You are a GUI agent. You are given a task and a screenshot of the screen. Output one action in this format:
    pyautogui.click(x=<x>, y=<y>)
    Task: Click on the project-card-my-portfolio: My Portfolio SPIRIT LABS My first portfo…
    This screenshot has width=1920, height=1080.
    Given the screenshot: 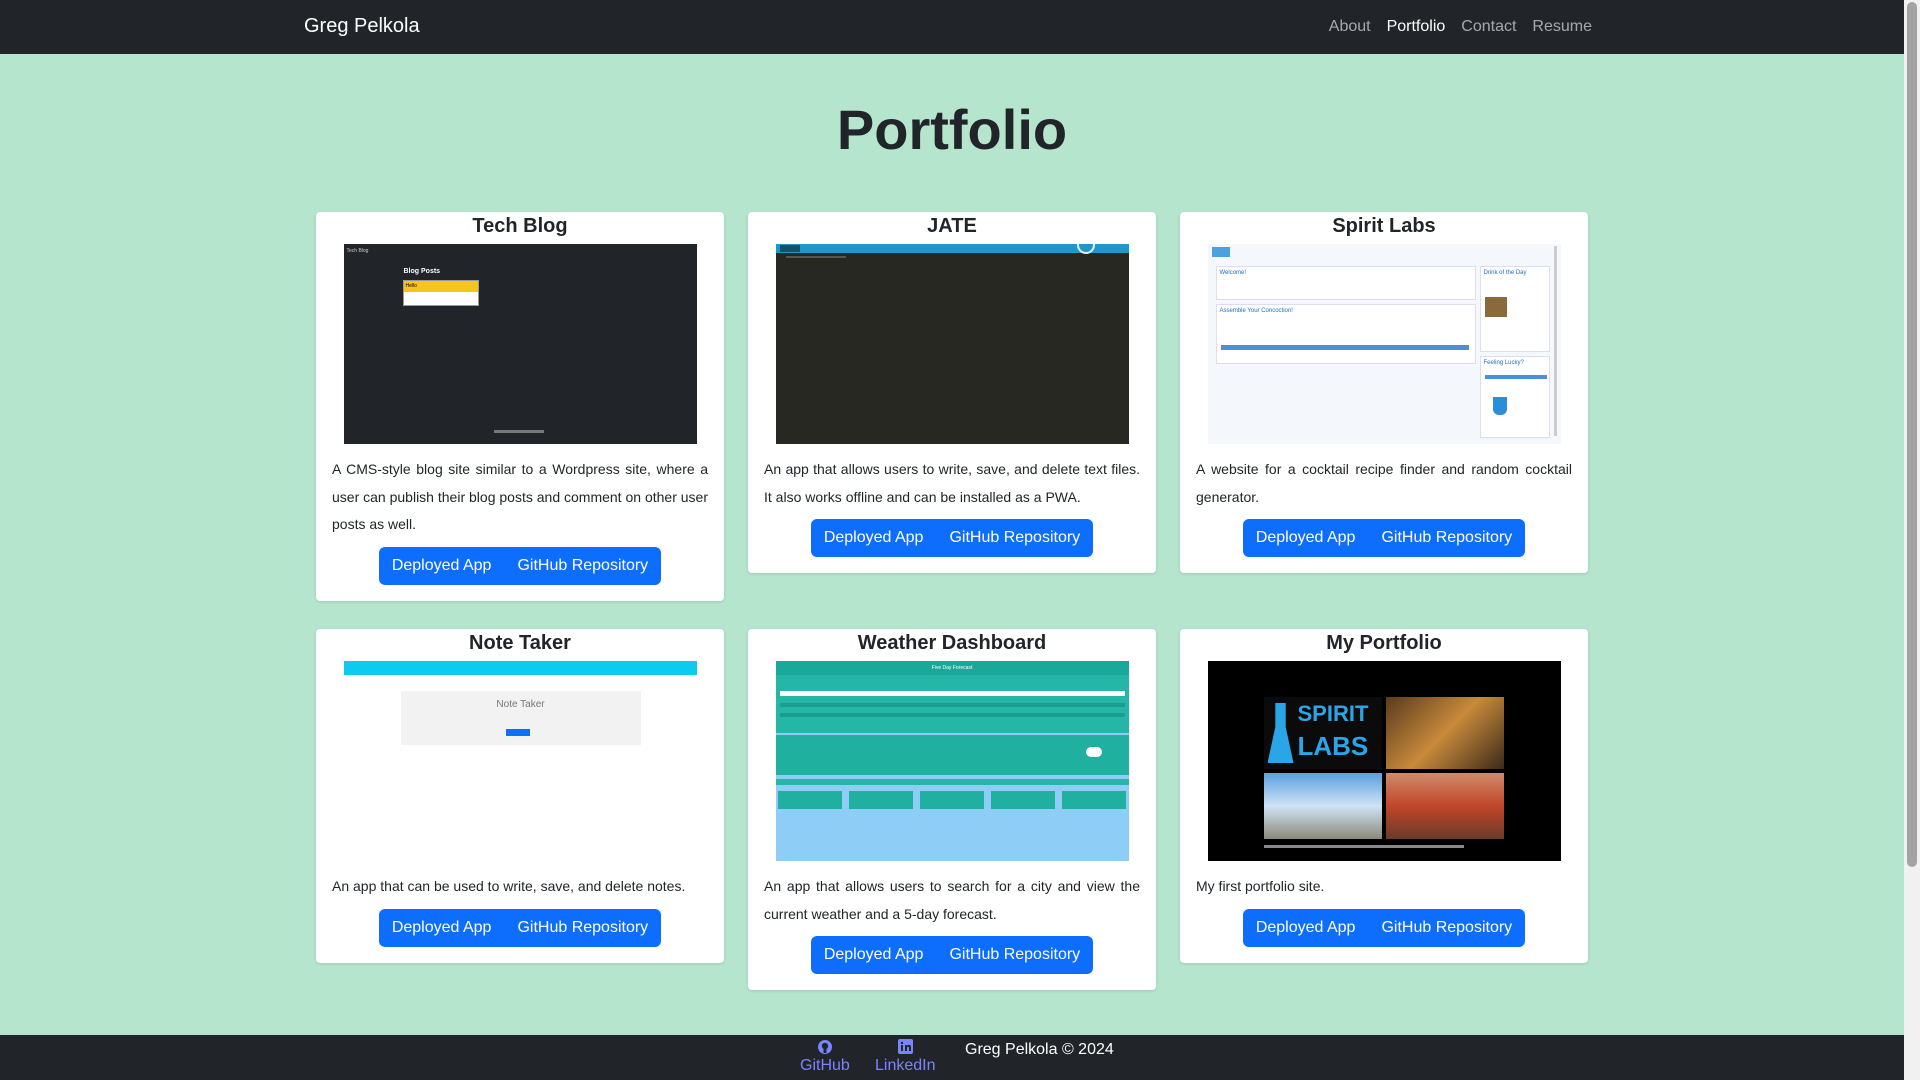 What is the action you would take?
    pyautogui.click(x=1384, y=796)
    